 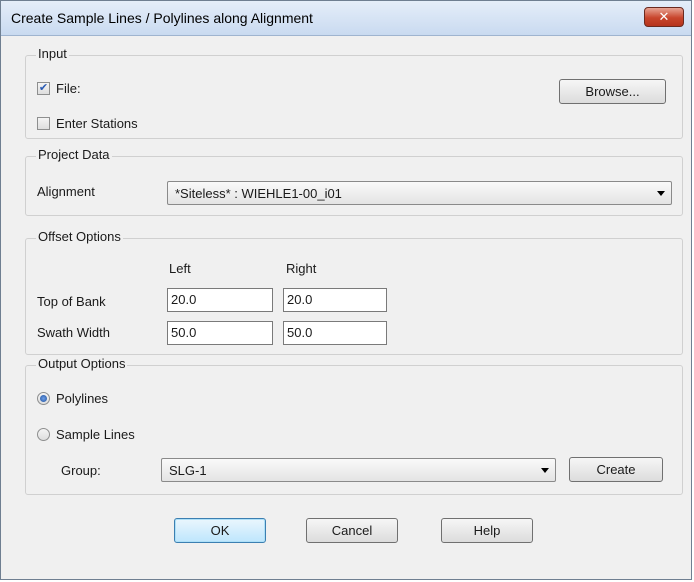 I want to click on right-column-header: Right, so click(x=301, y=268).